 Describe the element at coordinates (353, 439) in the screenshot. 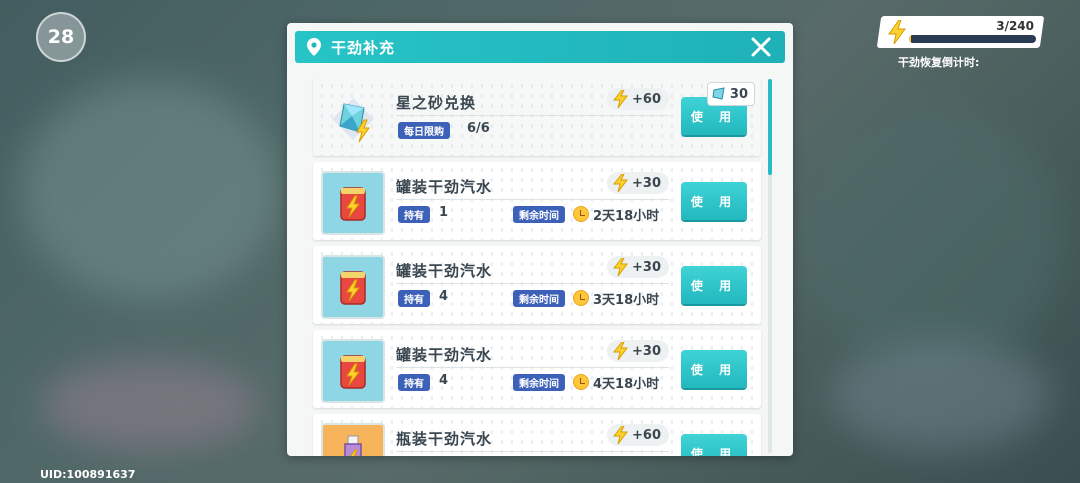

I see `bottled-soda-icon` at that location.